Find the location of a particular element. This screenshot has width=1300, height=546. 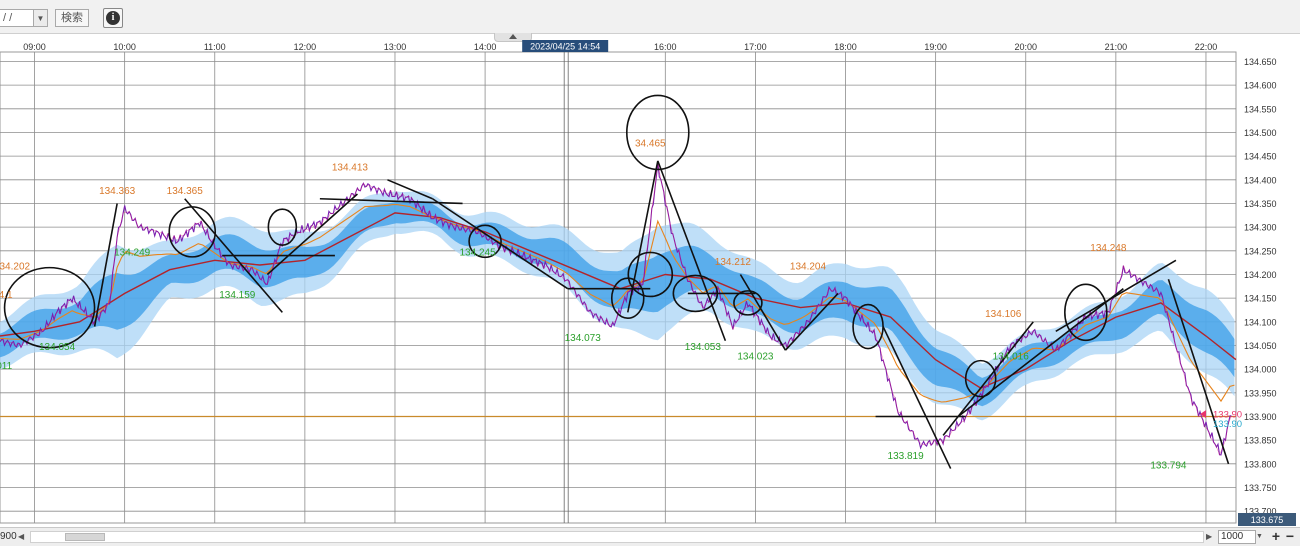

high-label: 134.202 is located at coordinates (15, 267).